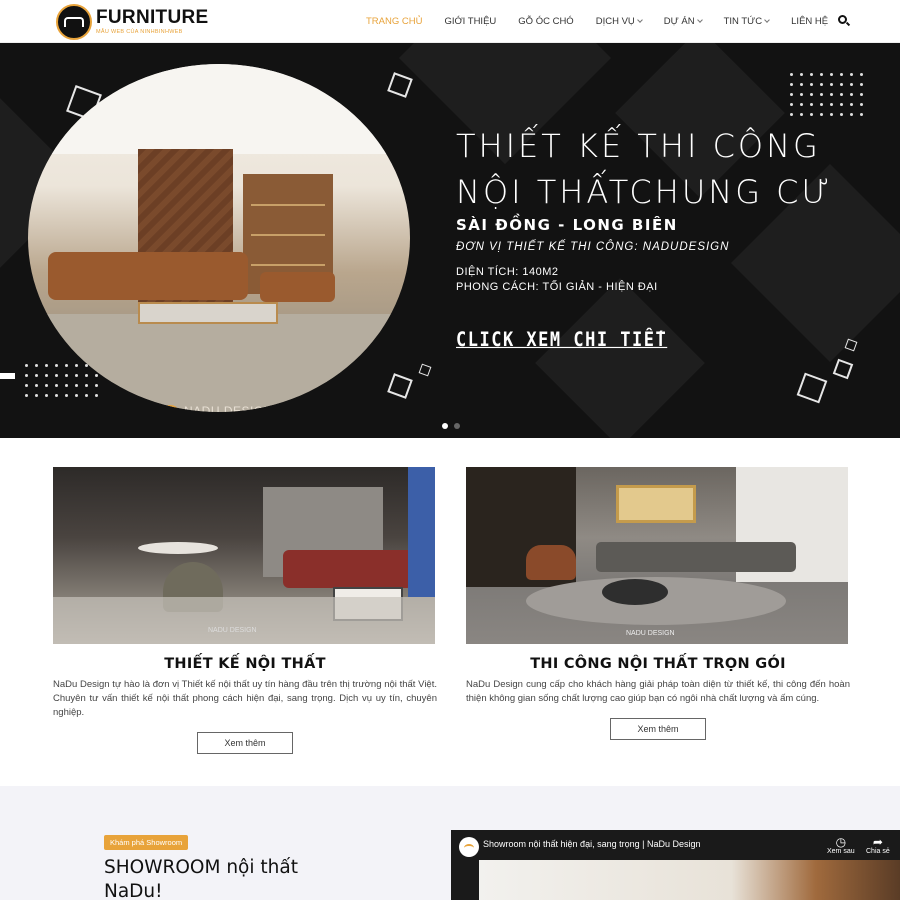  I want to click on service-title: THIẾT KẾ NỘI THẤT, so click(245, 664).